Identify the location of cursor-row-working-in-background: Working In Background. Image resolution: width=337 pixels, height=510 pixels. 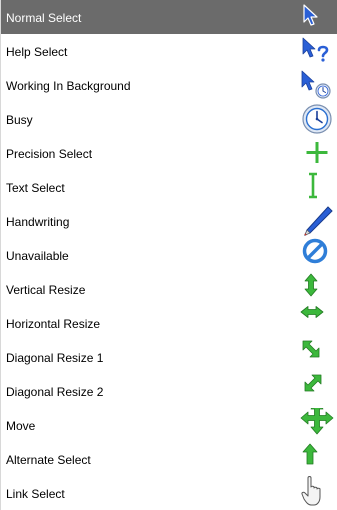
(169, 85).